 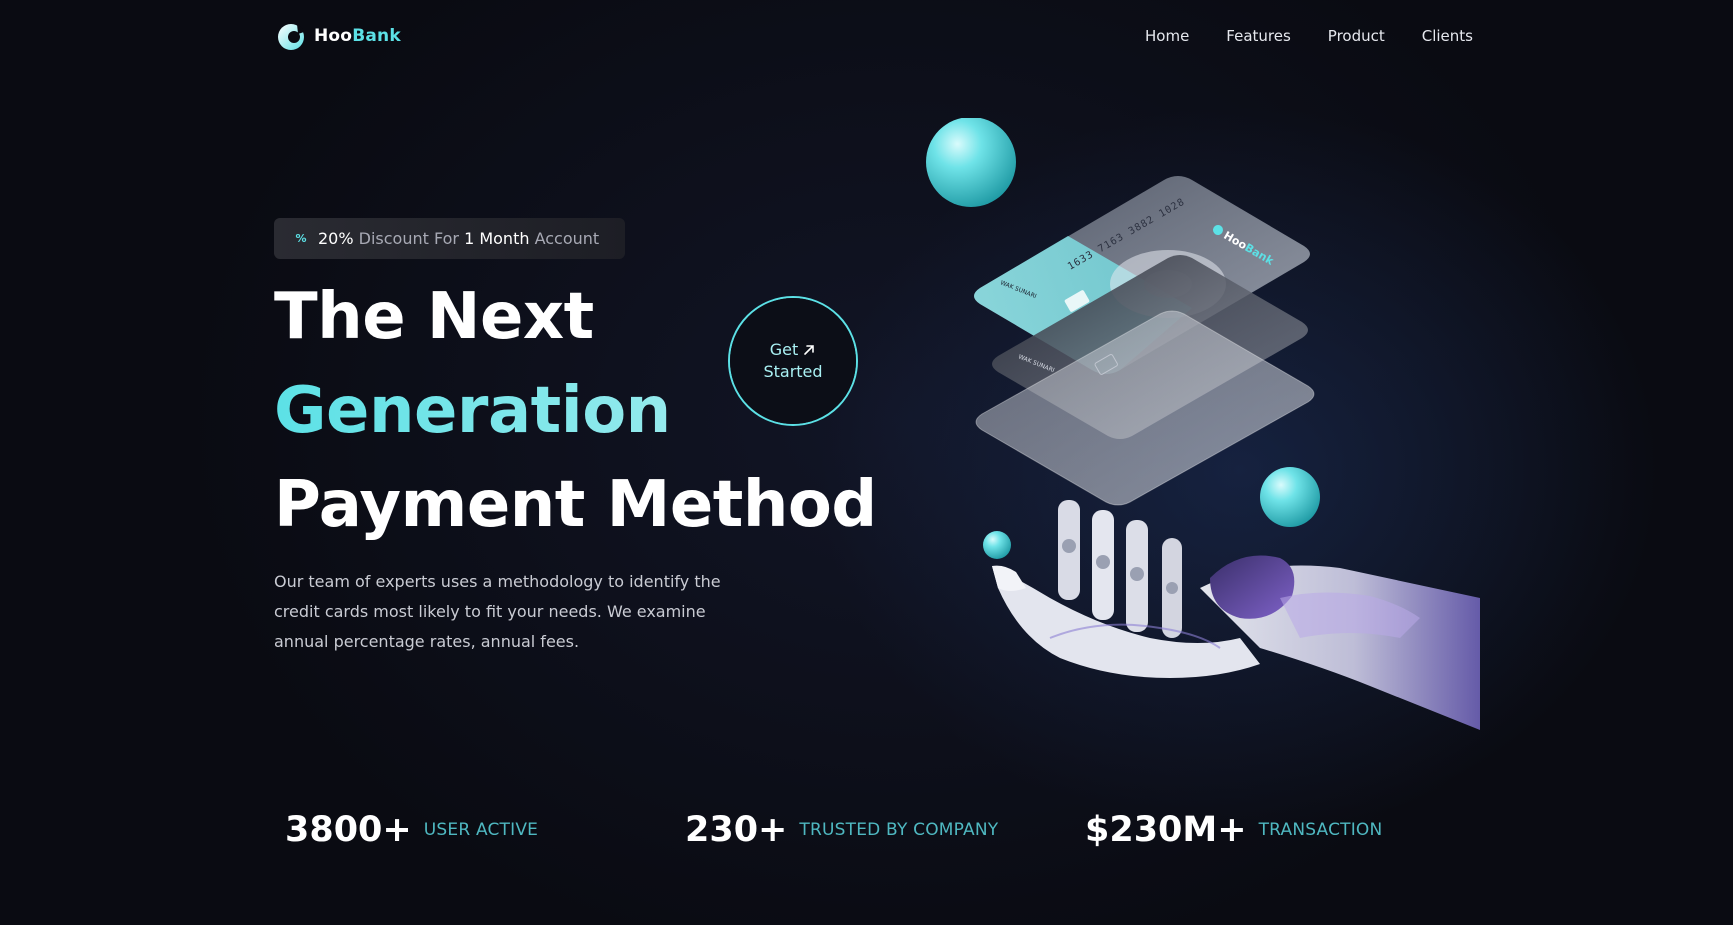 What do you see at coordinates (809, 350) in the screenshot?
I see `arrow-up-right-icon` at bounding box center [809, 350].